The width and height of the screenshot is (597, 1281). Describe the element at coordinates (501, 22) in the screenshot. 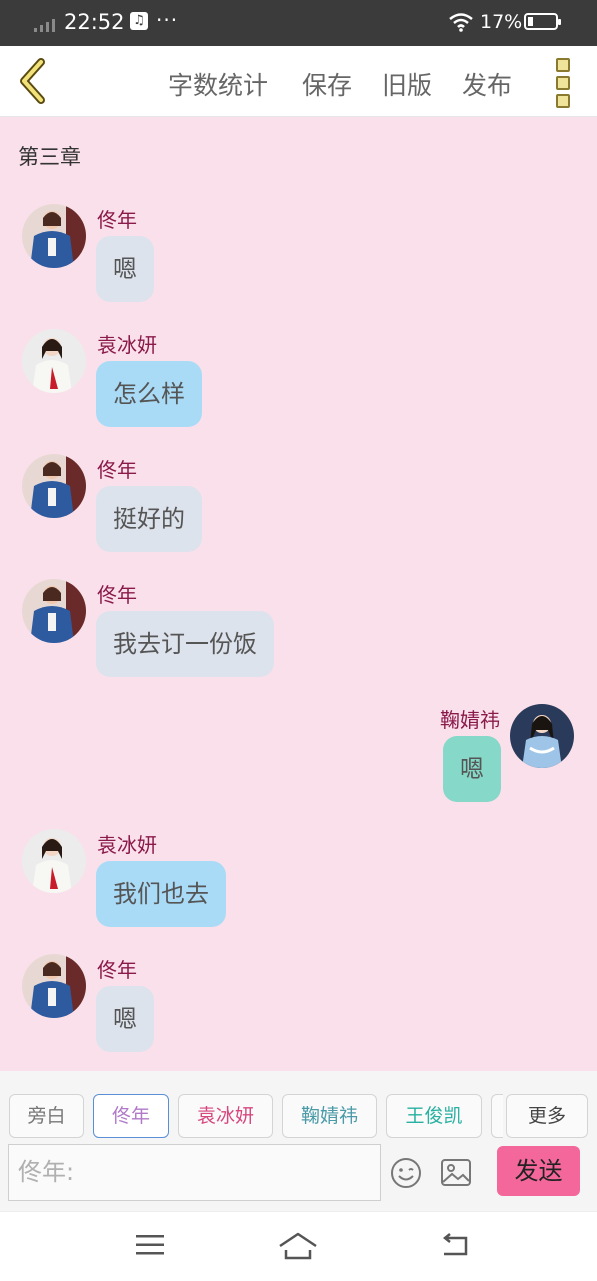

I see `battery-percent: 17%` at that location.